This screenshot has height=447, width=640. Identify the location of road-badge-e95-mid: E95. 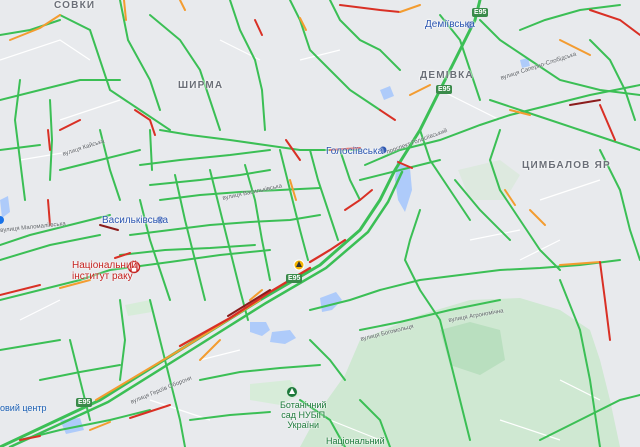
(444, 89).